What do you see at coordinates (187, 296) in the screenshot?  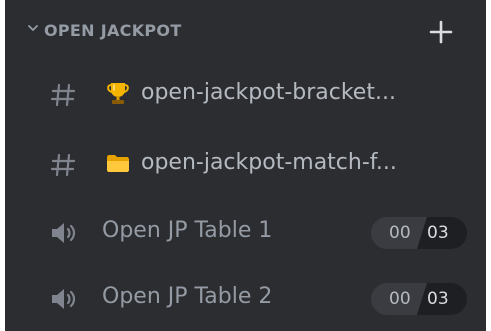 I see `voice-channel-name: Open JP Table 2` at bounding box center [187, 296].